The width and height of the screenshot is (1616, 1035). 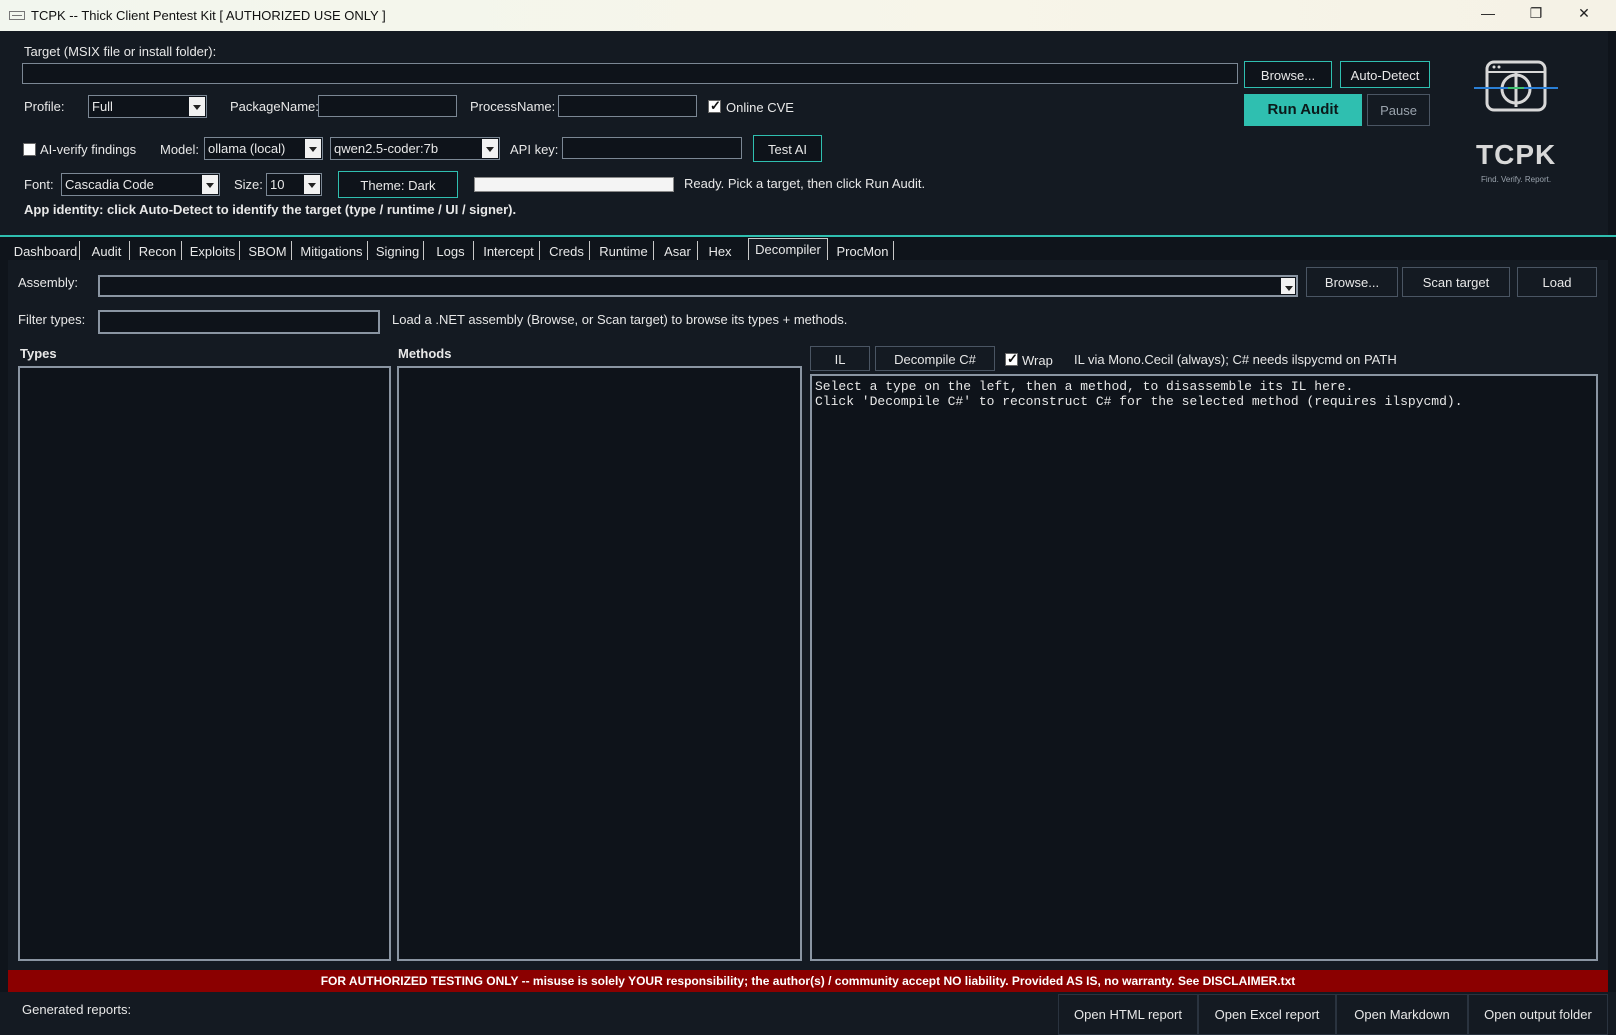 What do you see at coordinates (624, 251) in the screenshot?
I see `tab-runtime: Runtime` at bounding box center [624, 251].